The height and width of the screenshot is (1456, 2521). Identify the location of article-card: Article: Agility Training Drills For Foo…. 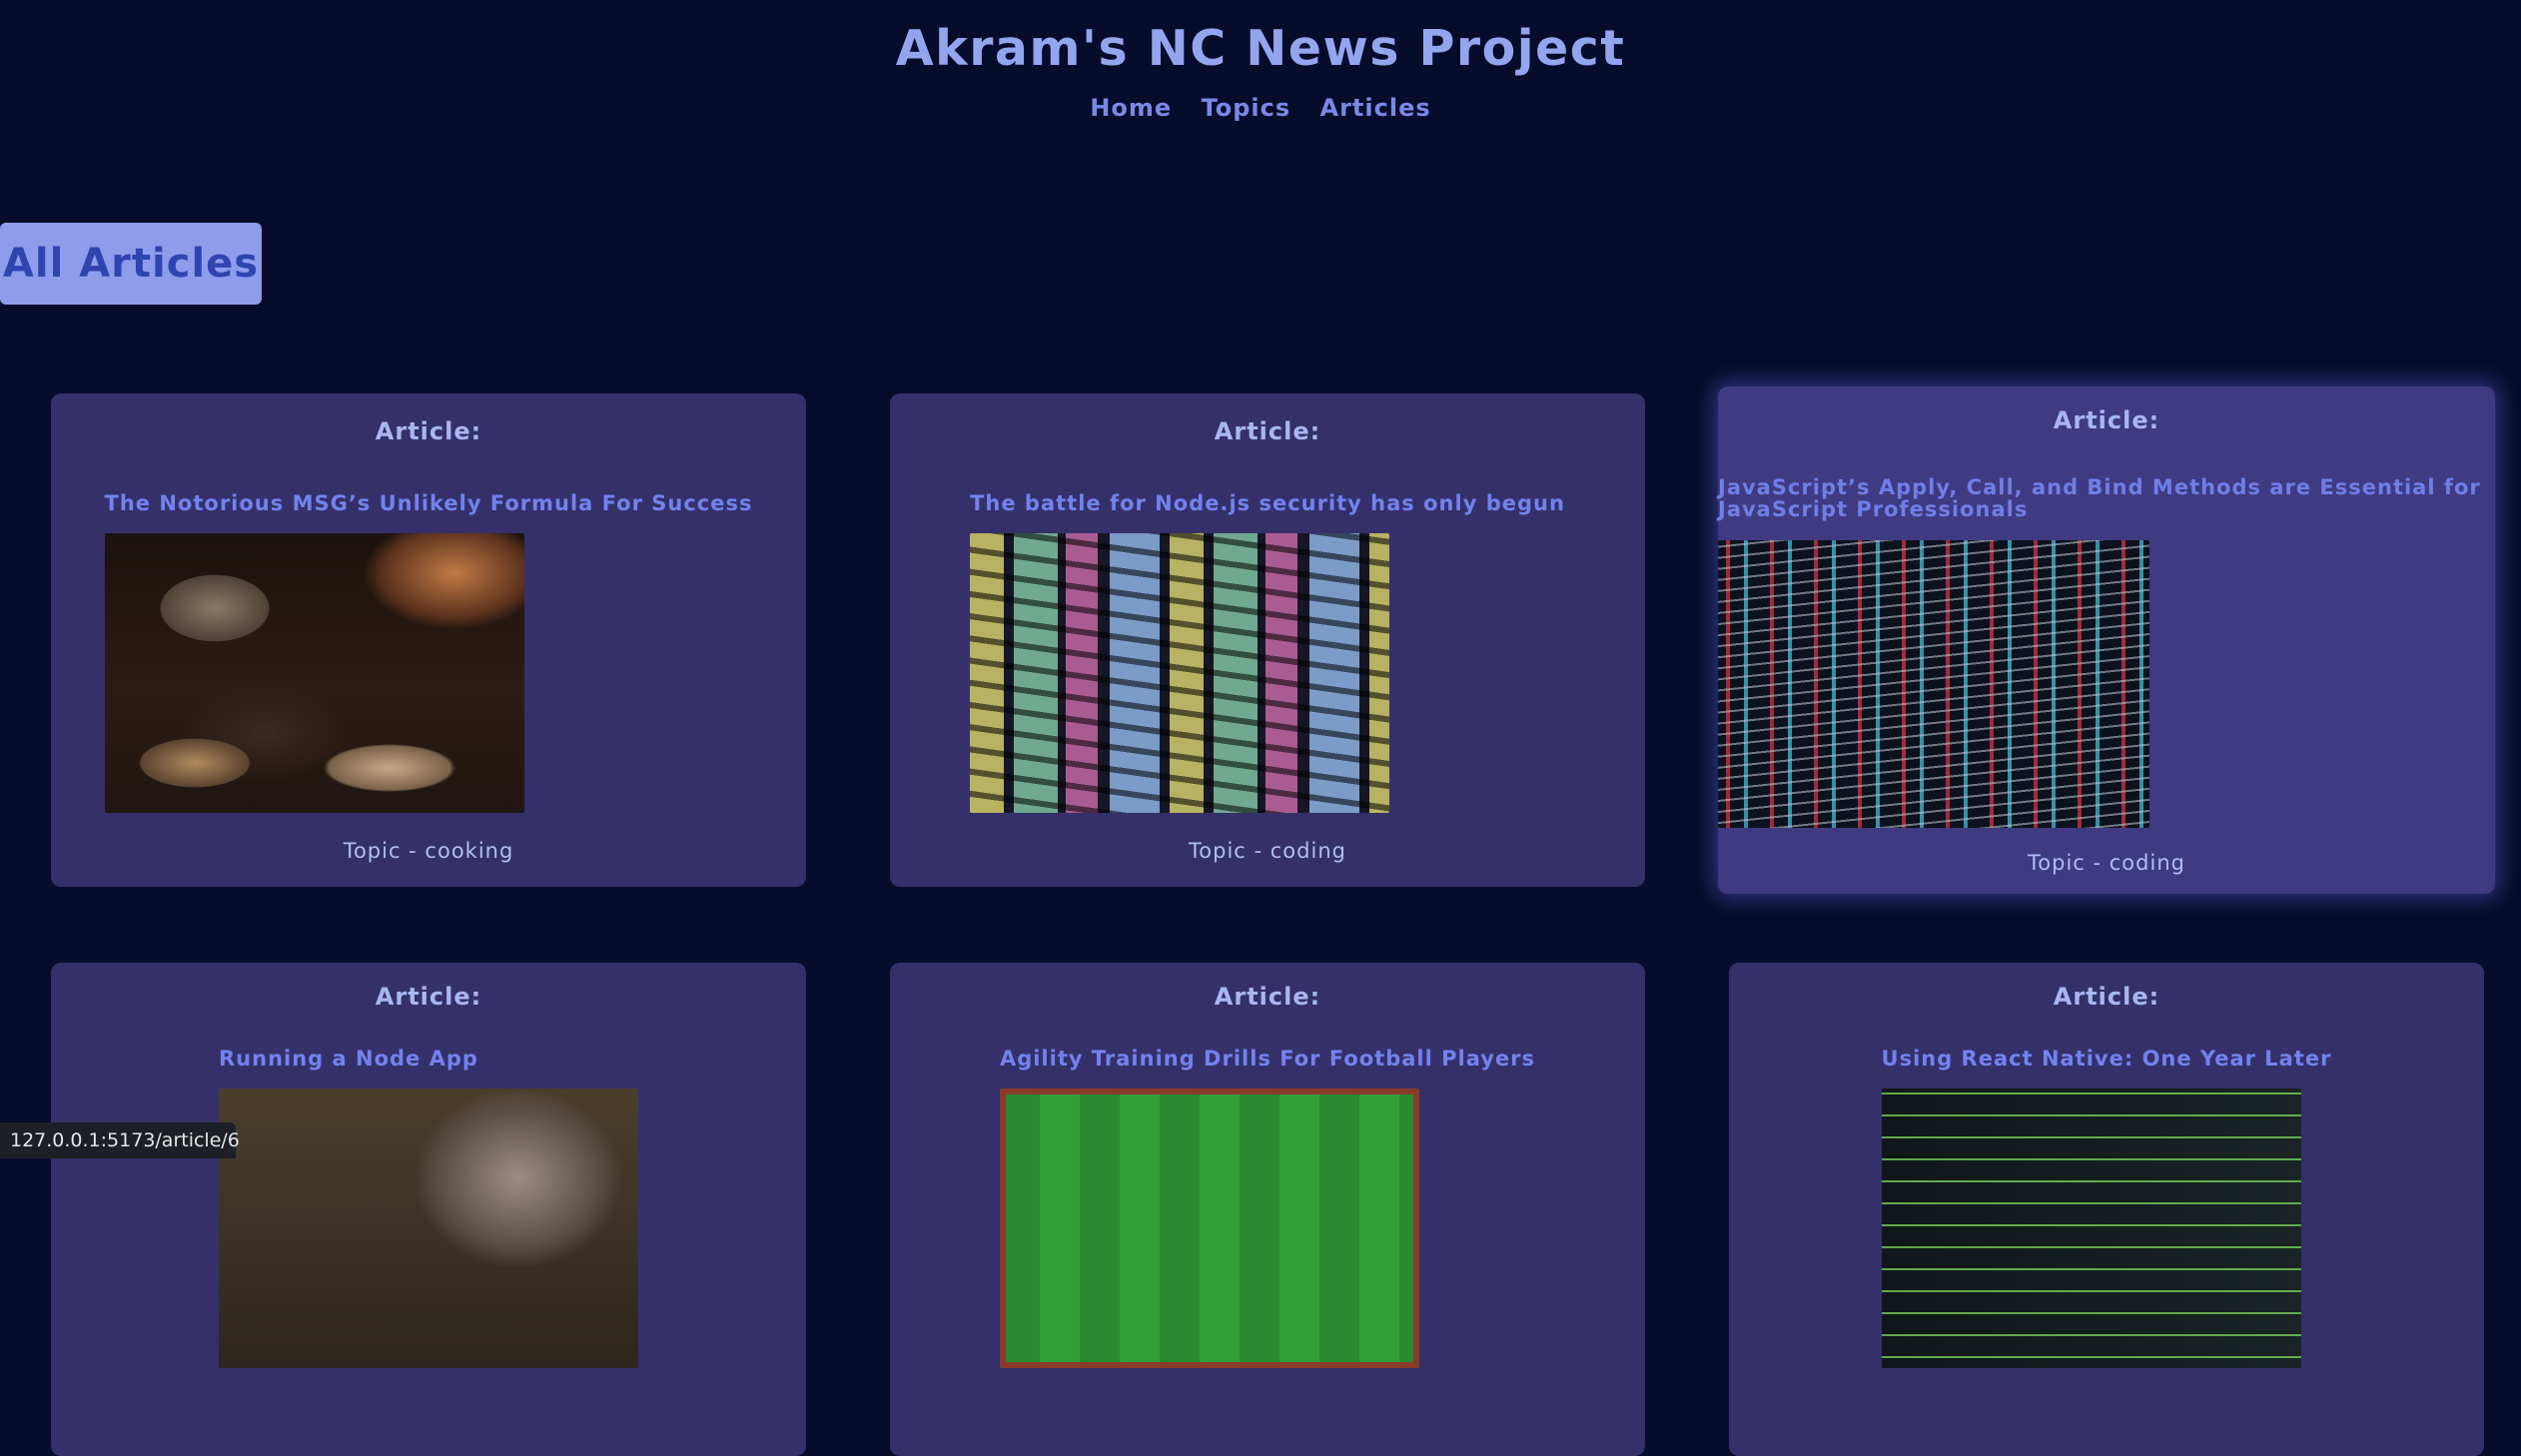
(1267, 1209).